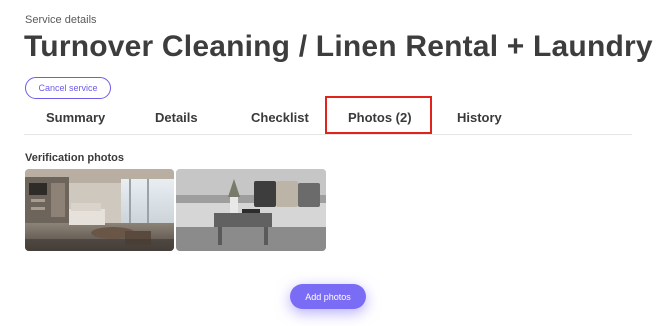  What do you see at coordinates (479, 117) in the screenshot?
I see `tab-history: History` at bounding box center [479, 117].